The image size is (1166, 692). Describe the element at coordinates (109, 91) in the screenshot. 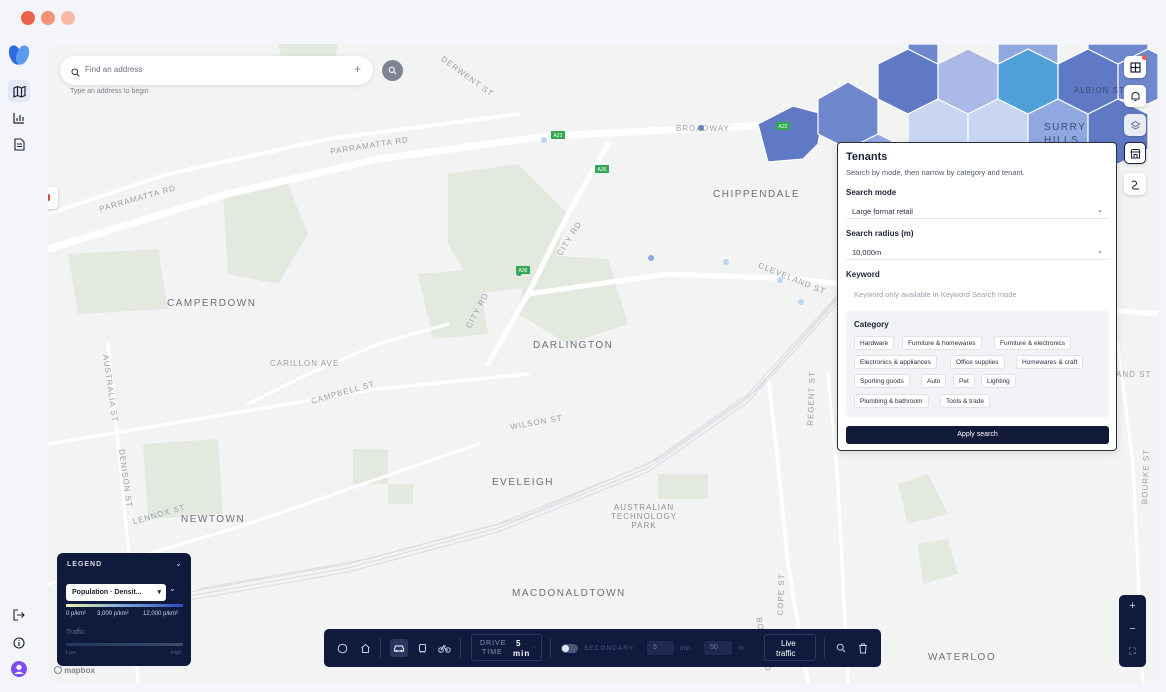

I see `search-hint: Type an address to begin` at that location.